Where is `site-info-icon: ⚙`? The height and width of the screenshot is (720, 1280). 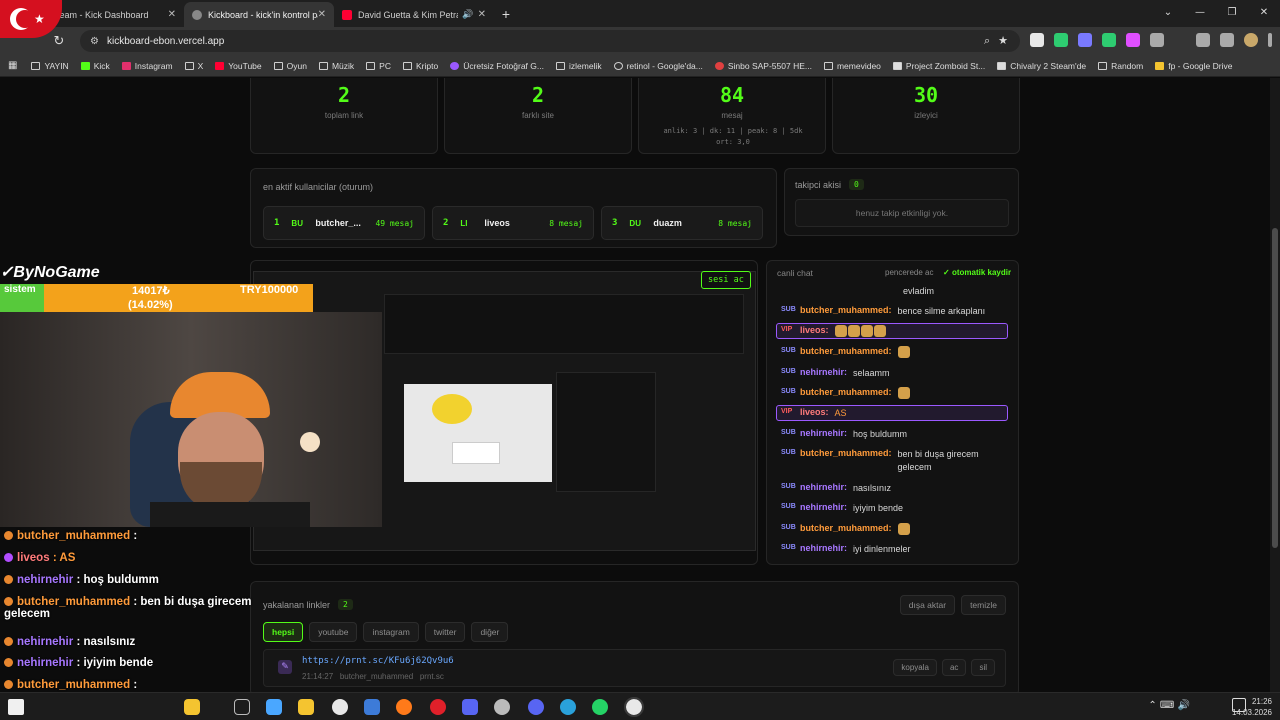 site-info-icon: ⚙ is located at coordinates (94, 41).